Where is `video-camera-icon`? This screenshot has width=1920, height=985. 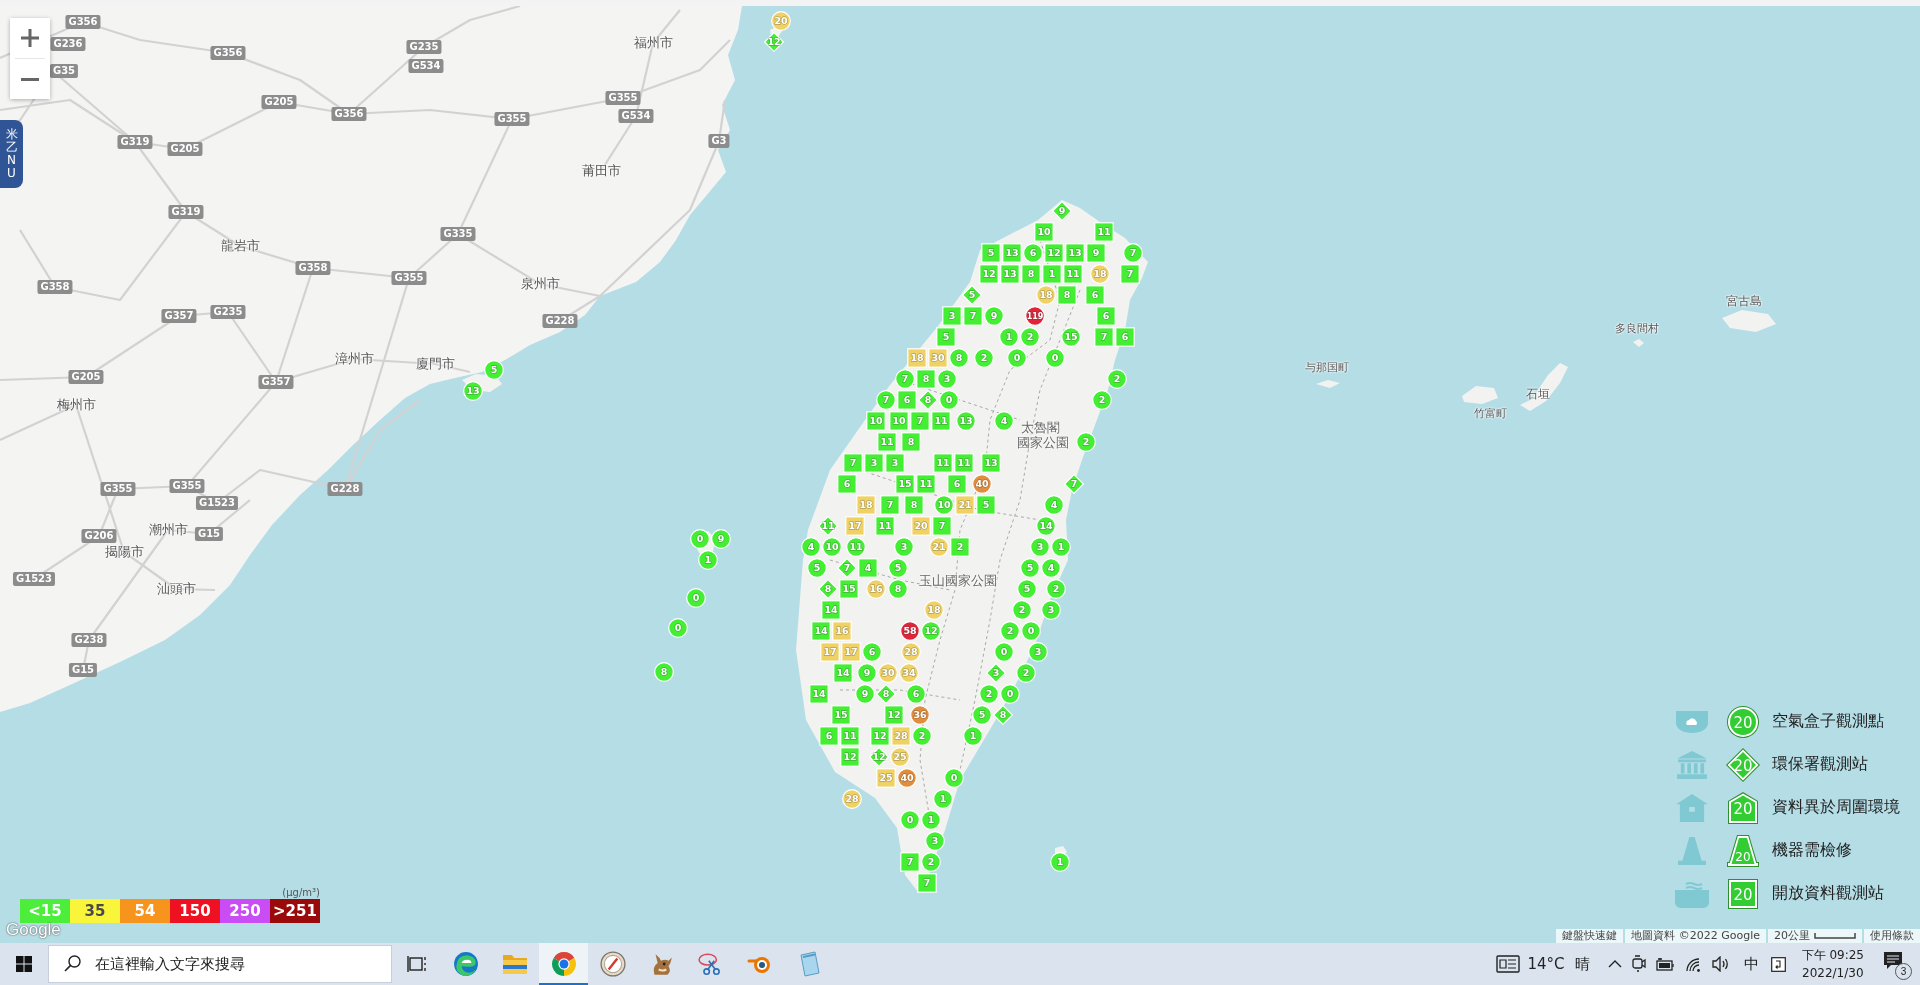
video-camera-icon is located at coordinates (1638, 964).